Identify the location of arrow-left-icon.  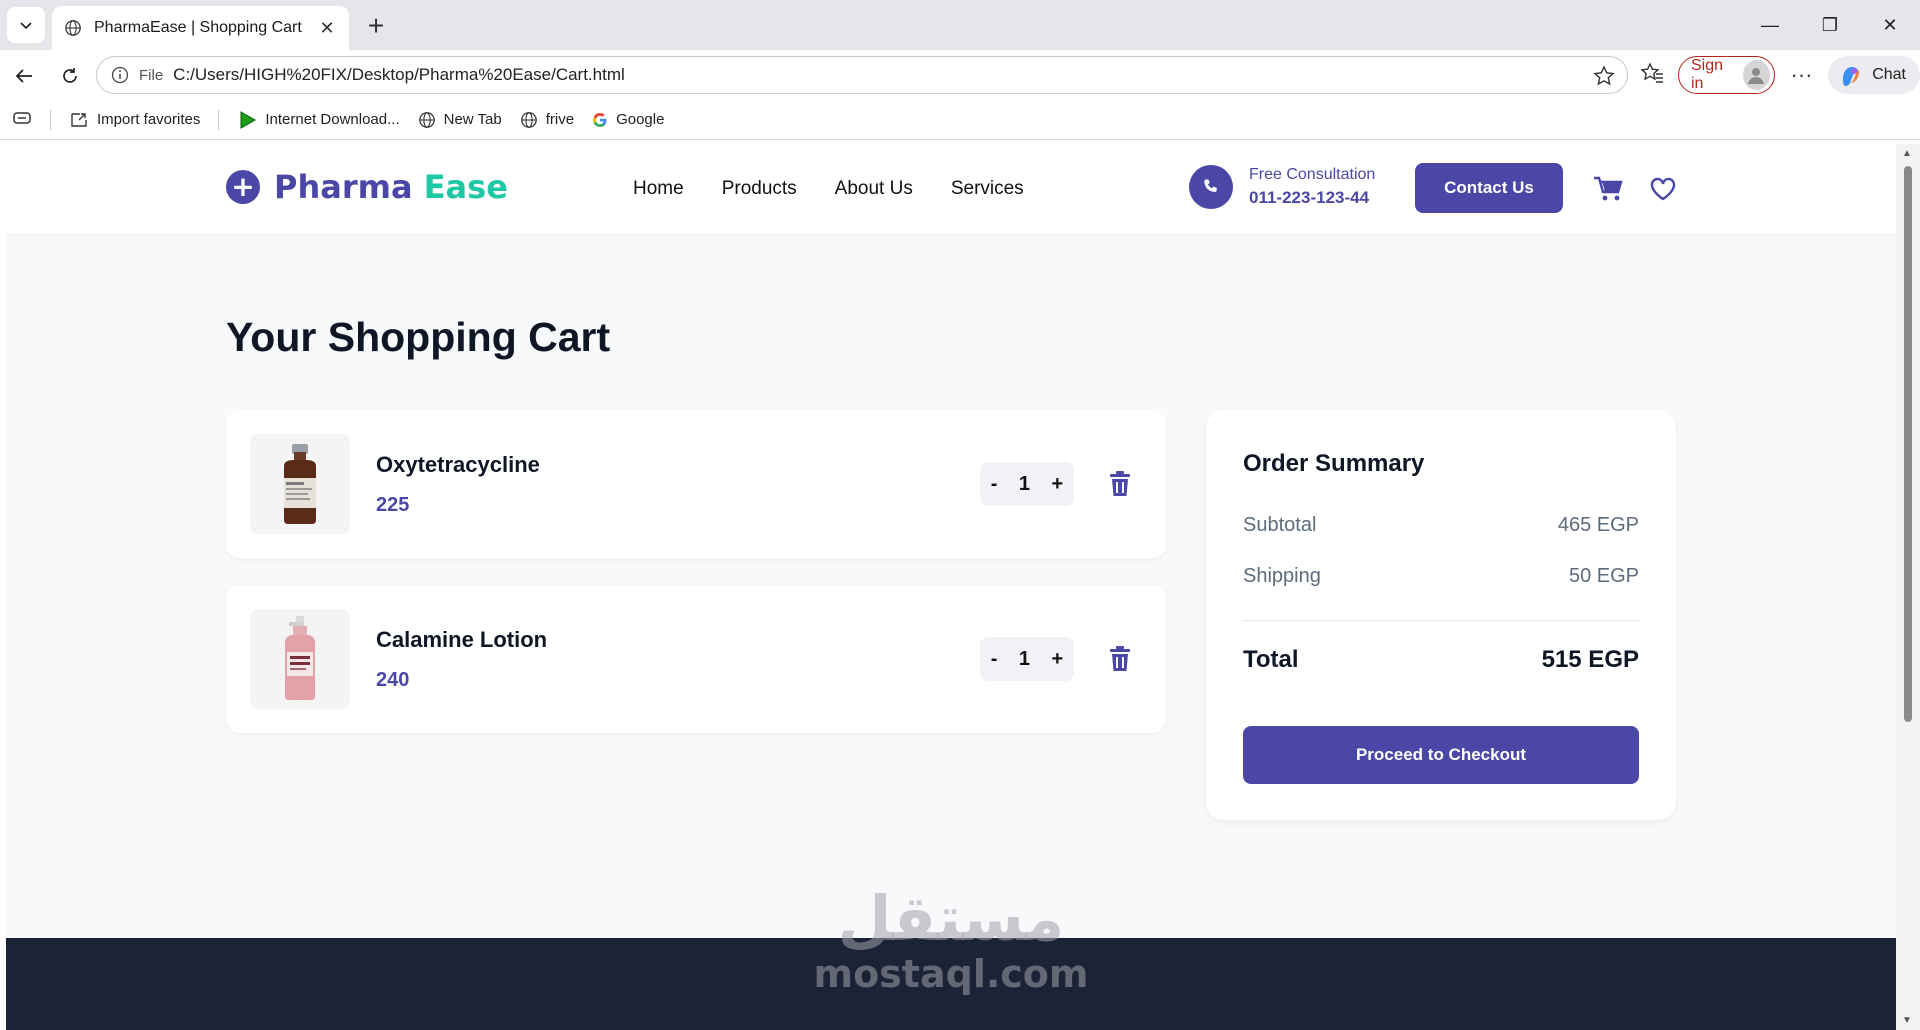
(23, 76).